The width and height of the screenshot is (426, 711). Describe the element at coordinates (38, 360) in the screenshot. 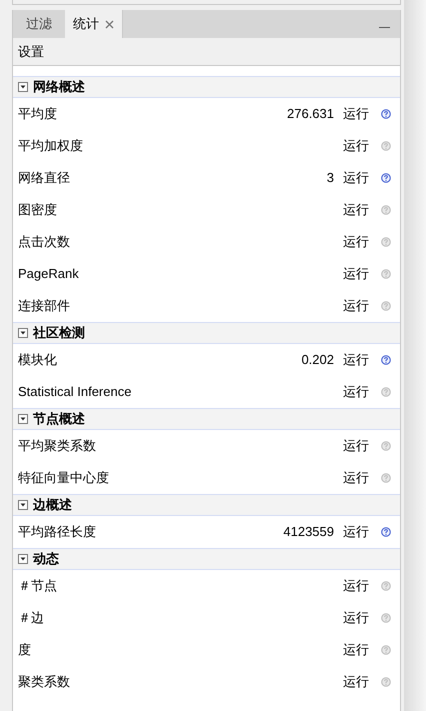

I see `statistic-name: 模块化` at that location.